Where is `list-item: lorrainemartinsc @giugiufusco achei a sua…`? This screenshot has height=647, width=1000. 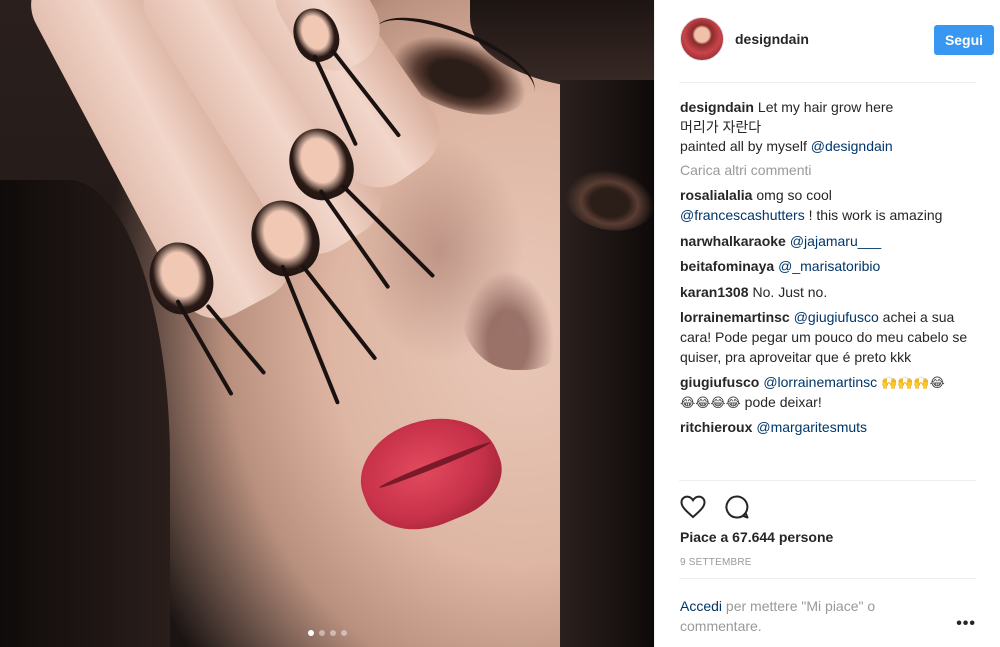
list-item: lorrainemartinsc @giugiufusco achei a sua… is located at coordinates (830, 337).